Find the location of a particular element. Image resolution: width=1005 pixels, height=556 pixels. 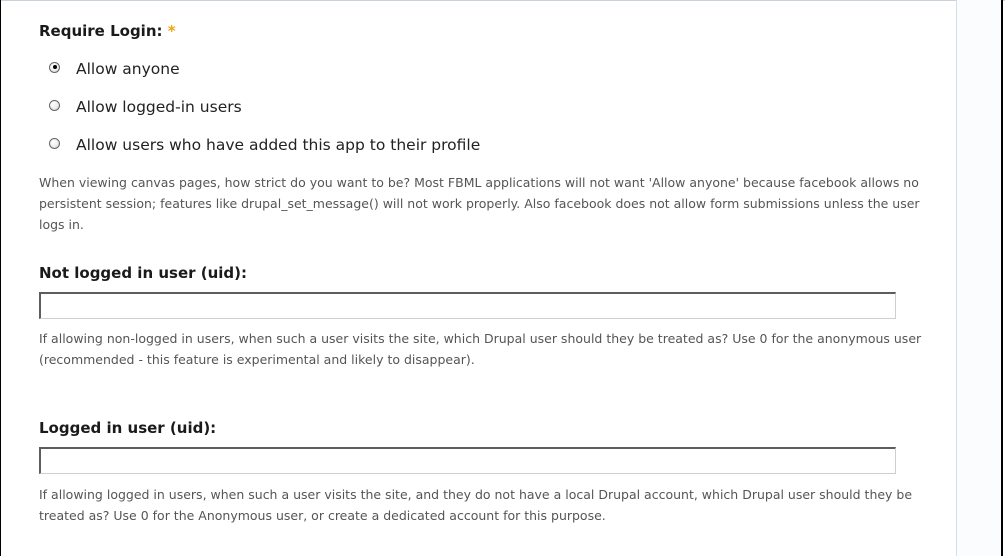

not-logged-in-uid-input is located at coordinates (467, 305).